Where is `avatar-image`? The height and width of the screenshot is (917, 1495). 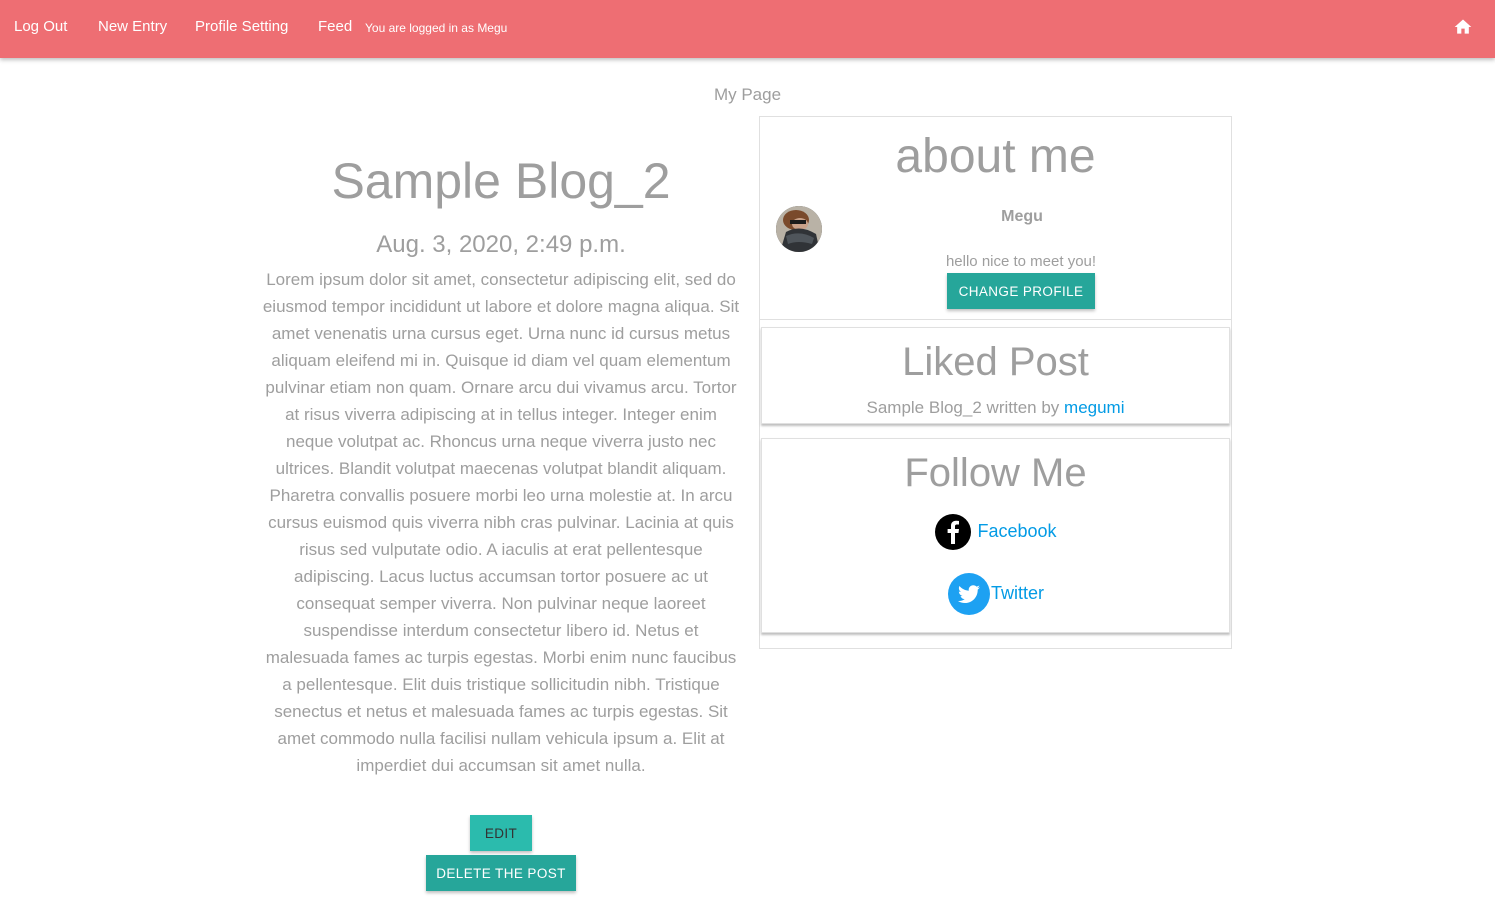
avatar-image is located at coordinates (799, 229).